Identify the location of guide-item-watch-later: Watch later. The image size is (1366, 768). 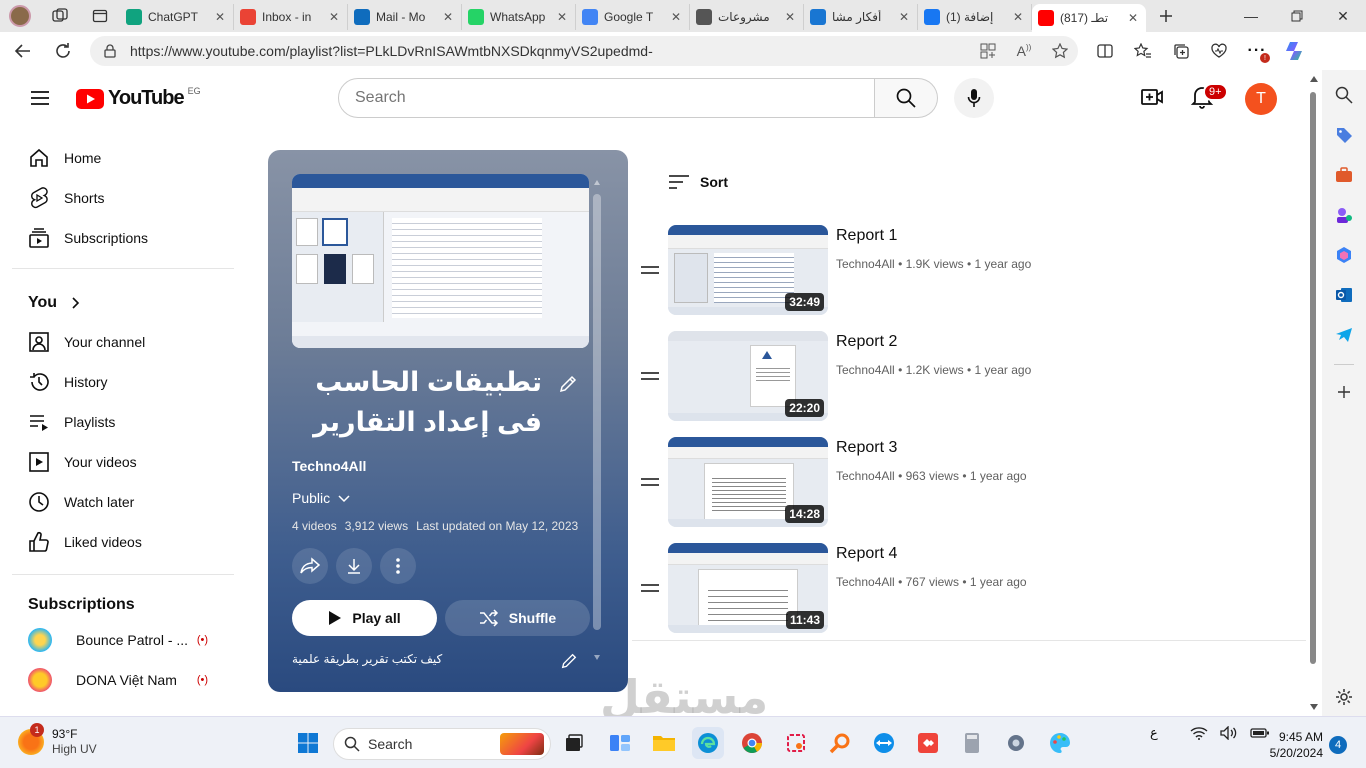
(126, 502).